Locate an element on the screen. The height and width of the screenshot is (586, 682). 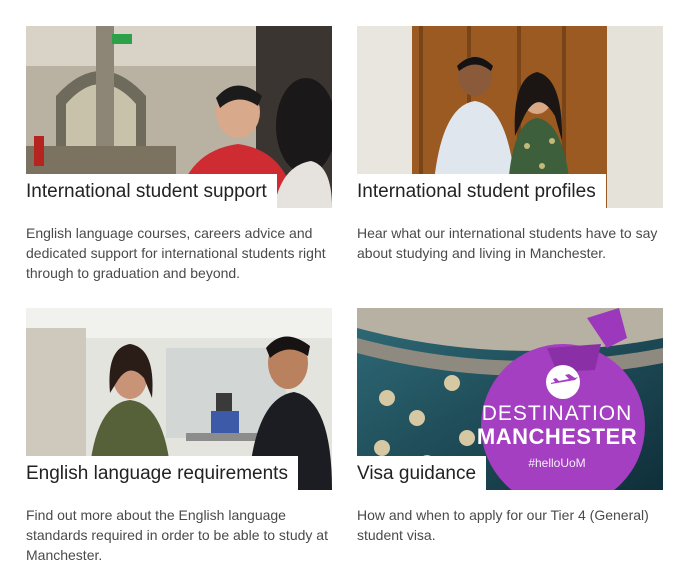
card-title: International student support is located at coordinates (151, 191).